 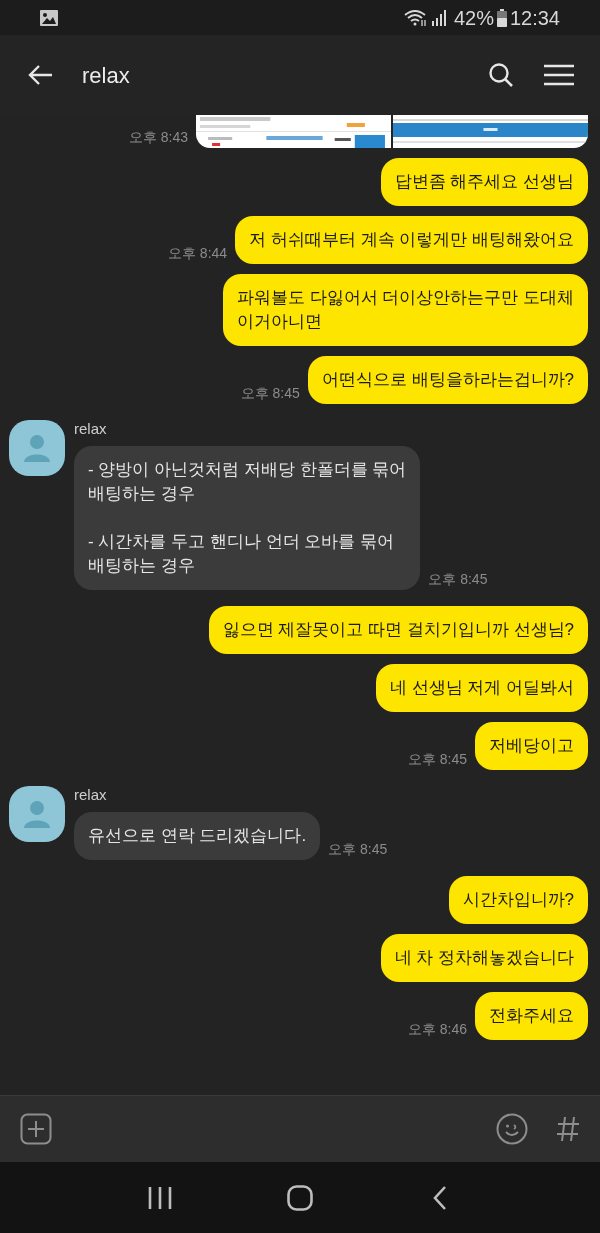 I want to click on chat-title: relax, so click(x=106, y=75).